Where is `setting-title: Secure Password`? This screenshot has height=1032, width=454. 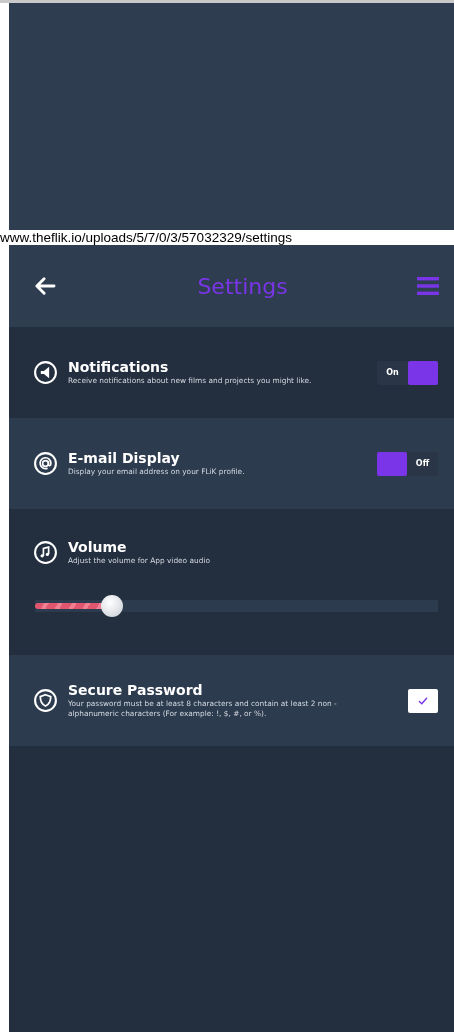
setting-title: Secure Password is located at coordinates (136, 690).